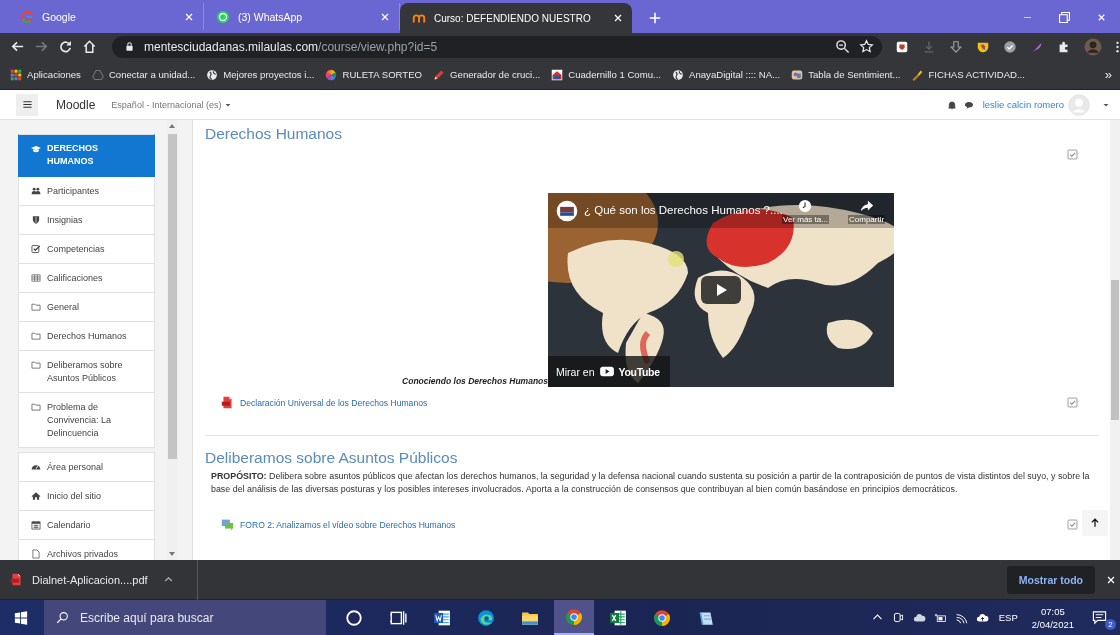 This screenshot has width=1120, height=635. What do you see at coordinates (271, 16) in the screenshot?
I see `tab-title: (3) WhatsApp` at bounding box center [271, 16].